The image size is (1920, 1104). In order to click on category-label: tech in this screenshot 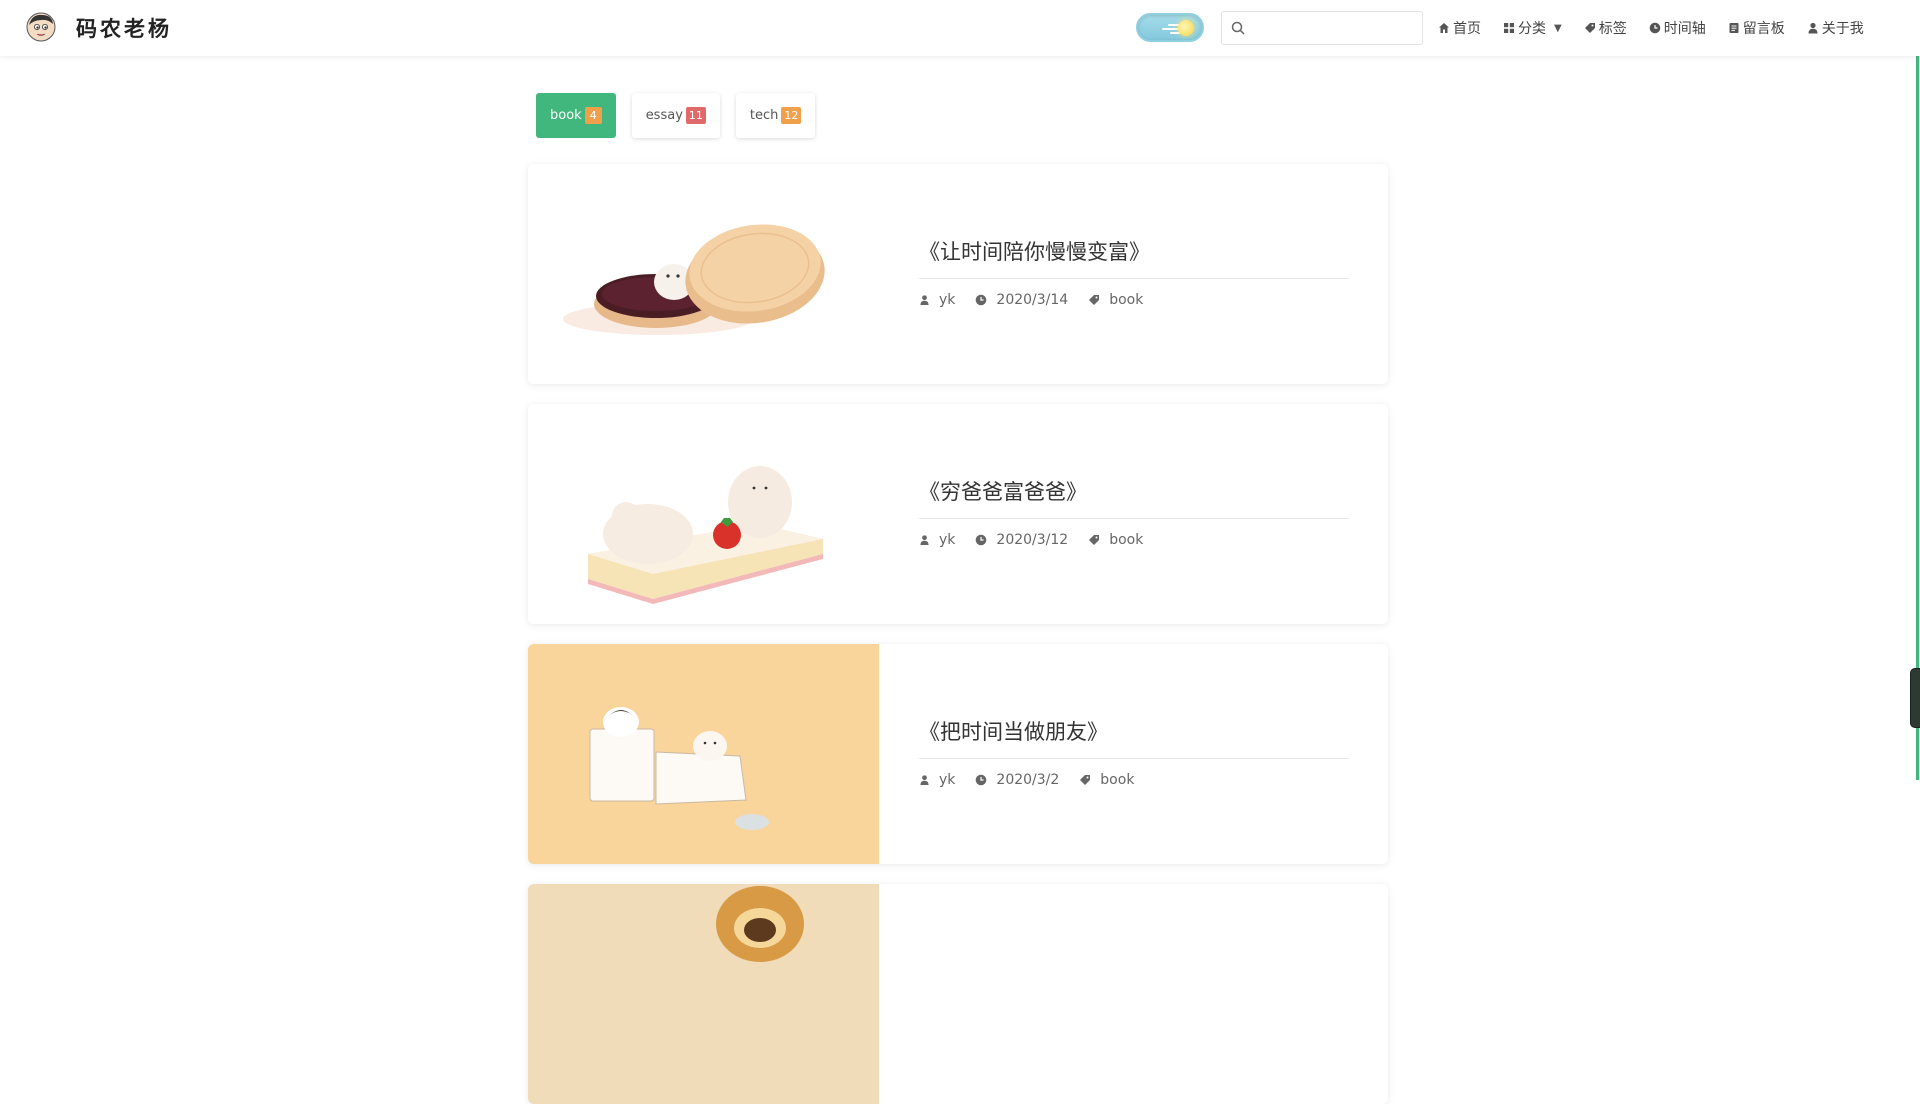, I will do `click(764, 115)`.